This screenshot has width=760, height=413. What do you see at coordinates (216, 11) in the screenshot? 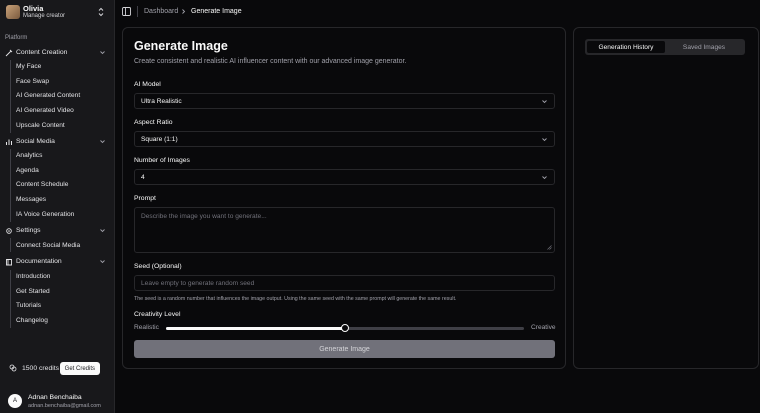
I see `breadcrumb-current: Generate Image` at bounding box center [216, 11].